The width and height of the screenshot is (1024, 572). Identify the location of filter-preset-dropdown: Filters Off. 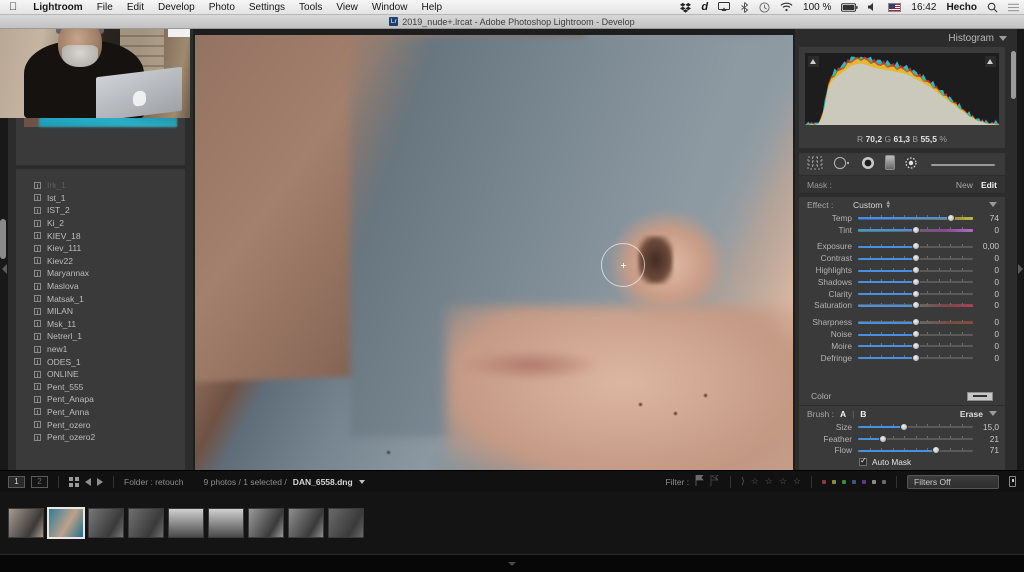
(953, 481).